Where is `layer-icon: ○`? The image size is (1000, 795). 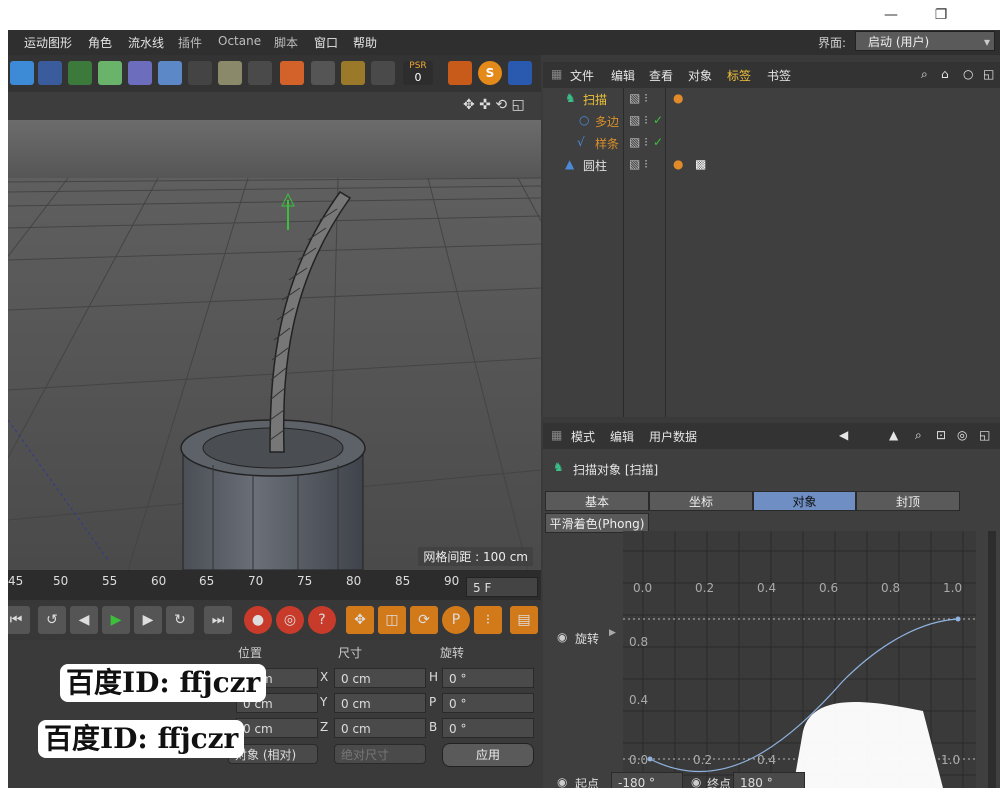 layer-icon: ○ is located at coordinates (968, 74).